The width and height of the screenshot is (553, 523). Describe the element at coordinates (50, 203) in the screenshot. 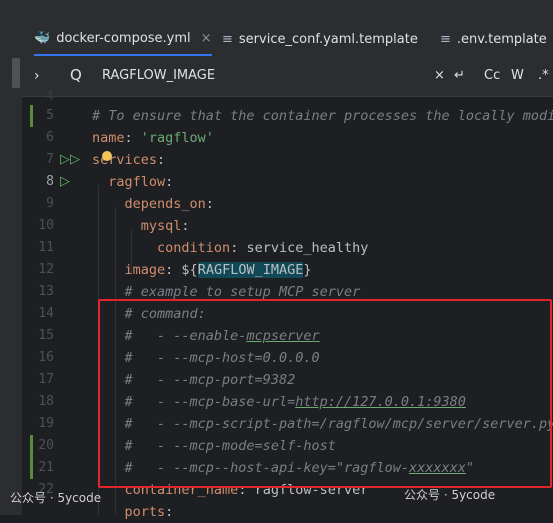

I see `line-number: 9` at that location.